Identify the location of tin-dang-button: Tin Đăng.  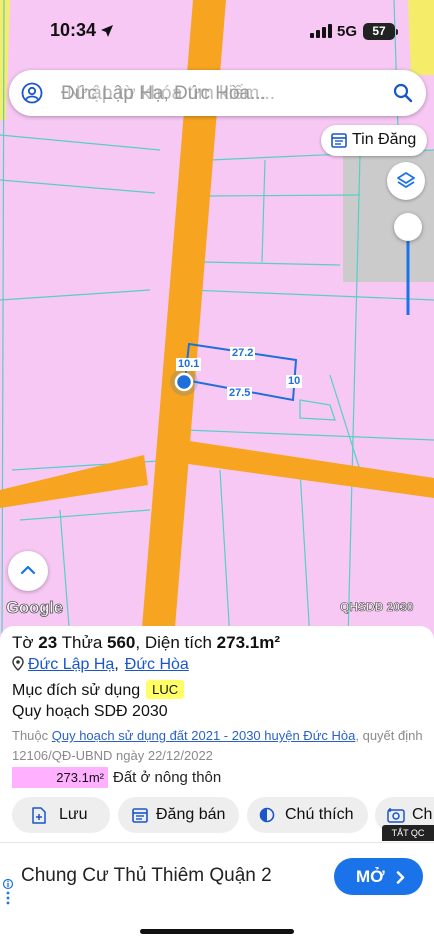
(374, 140).